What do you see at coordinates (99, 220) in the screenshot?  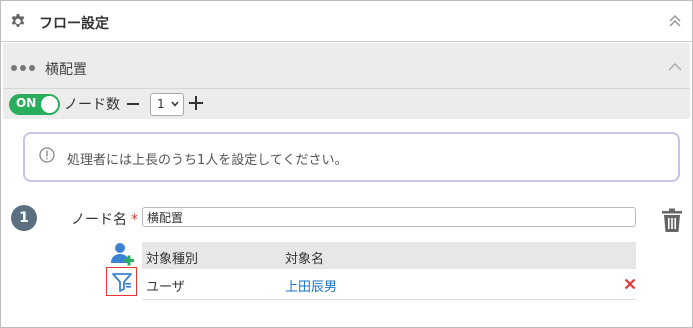 I see `node-name-label-text: ノード名` at bounding box center [99, 220].